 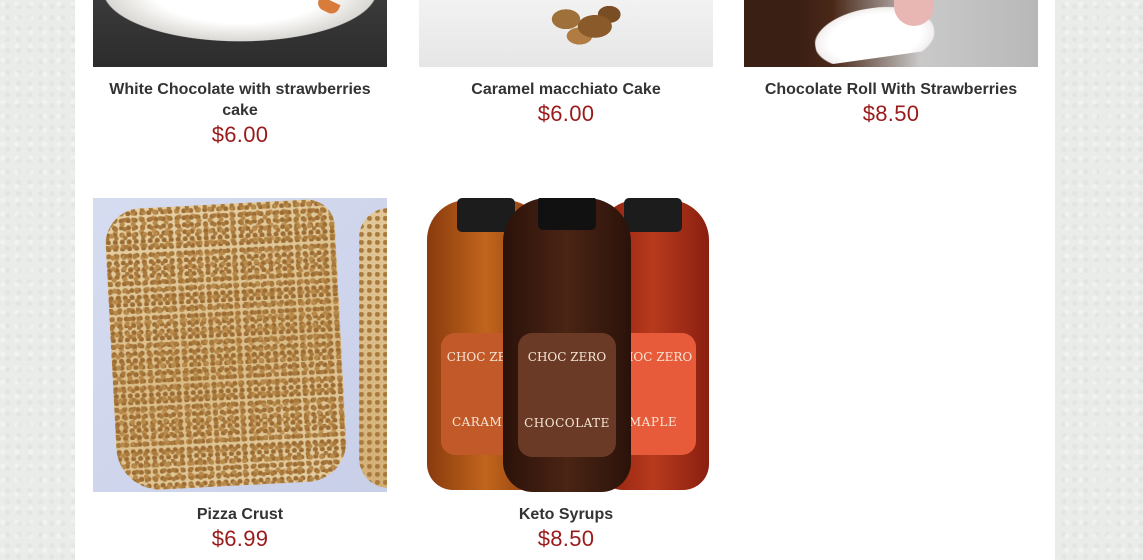 What do you see at coordinates (240, 538) in the screenshot?
I see `product-price: $6.99` at bounding box center [240, 538].